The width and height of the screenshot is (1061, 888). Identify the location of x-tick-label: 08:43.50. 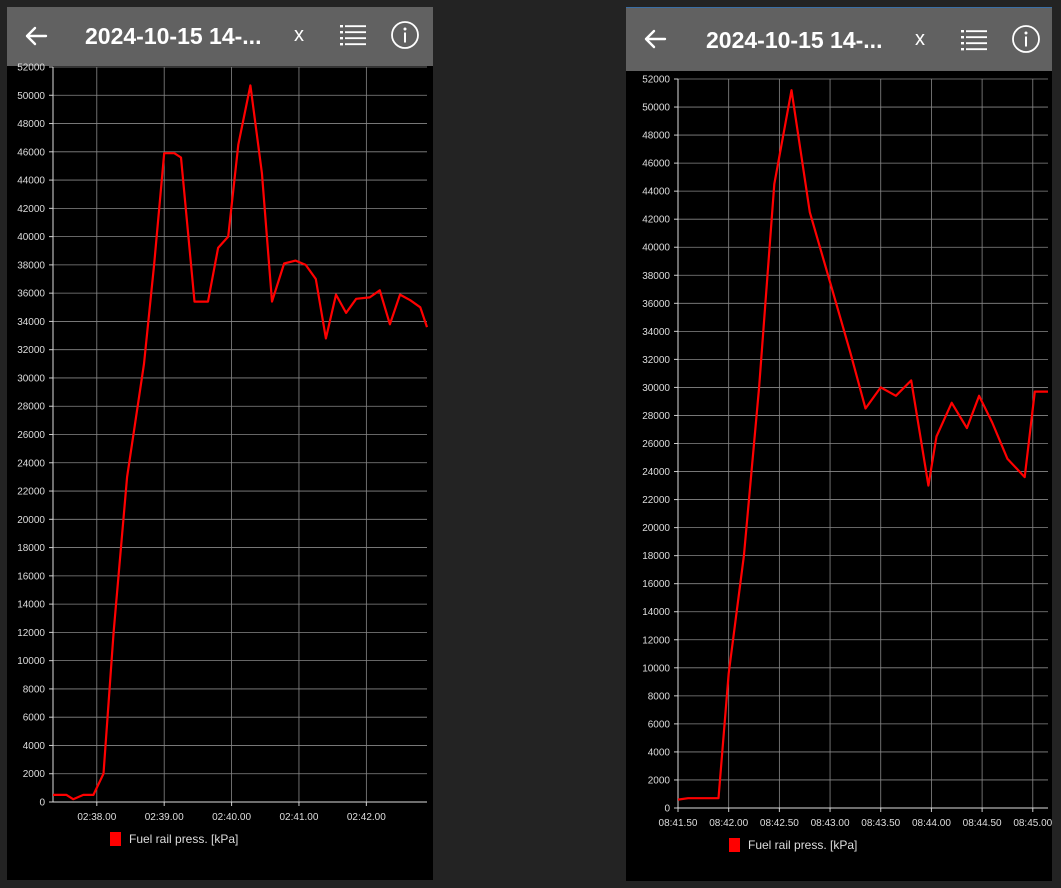
(880, 823).